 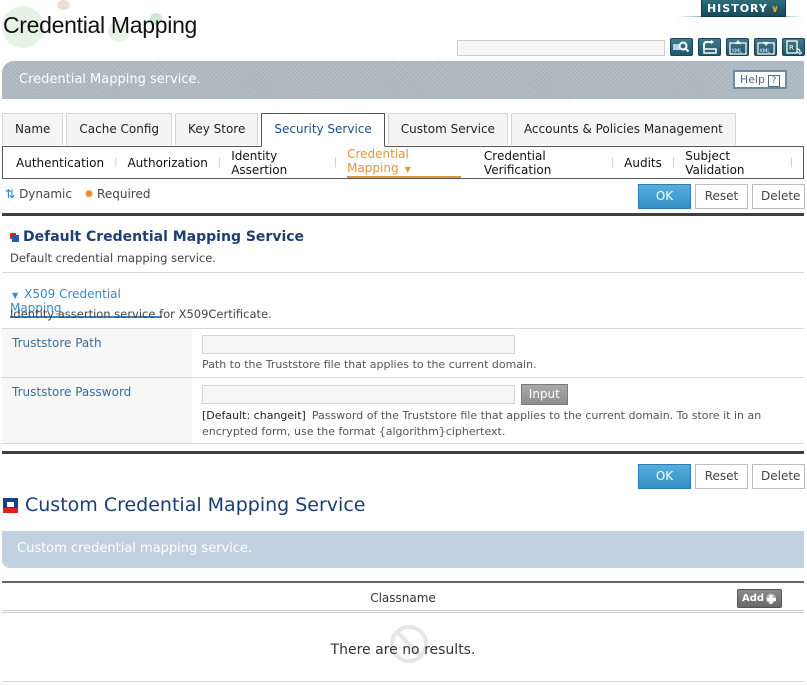 I want to click on subnav-label: Credential Verification, so click(x=517, y=162).